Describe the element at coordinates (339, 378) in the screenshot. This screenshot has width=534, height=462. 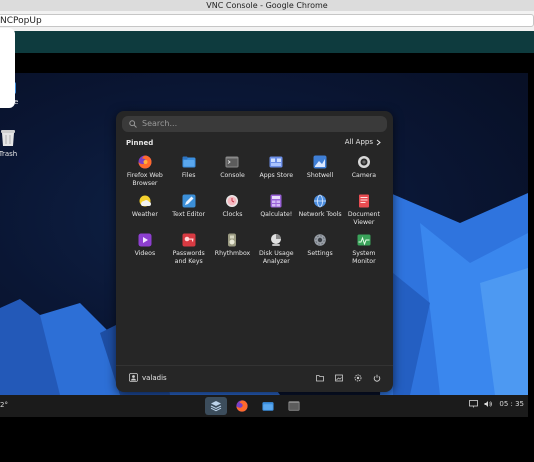
I see `image-icon` at that location.